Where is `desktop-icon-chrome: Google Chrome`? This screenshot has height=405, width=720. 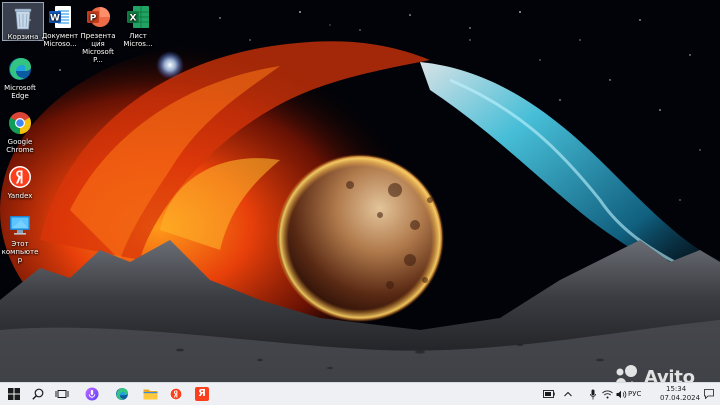
desktop-icon-chrome: Google Chrome is located at coordinates (20, 131).